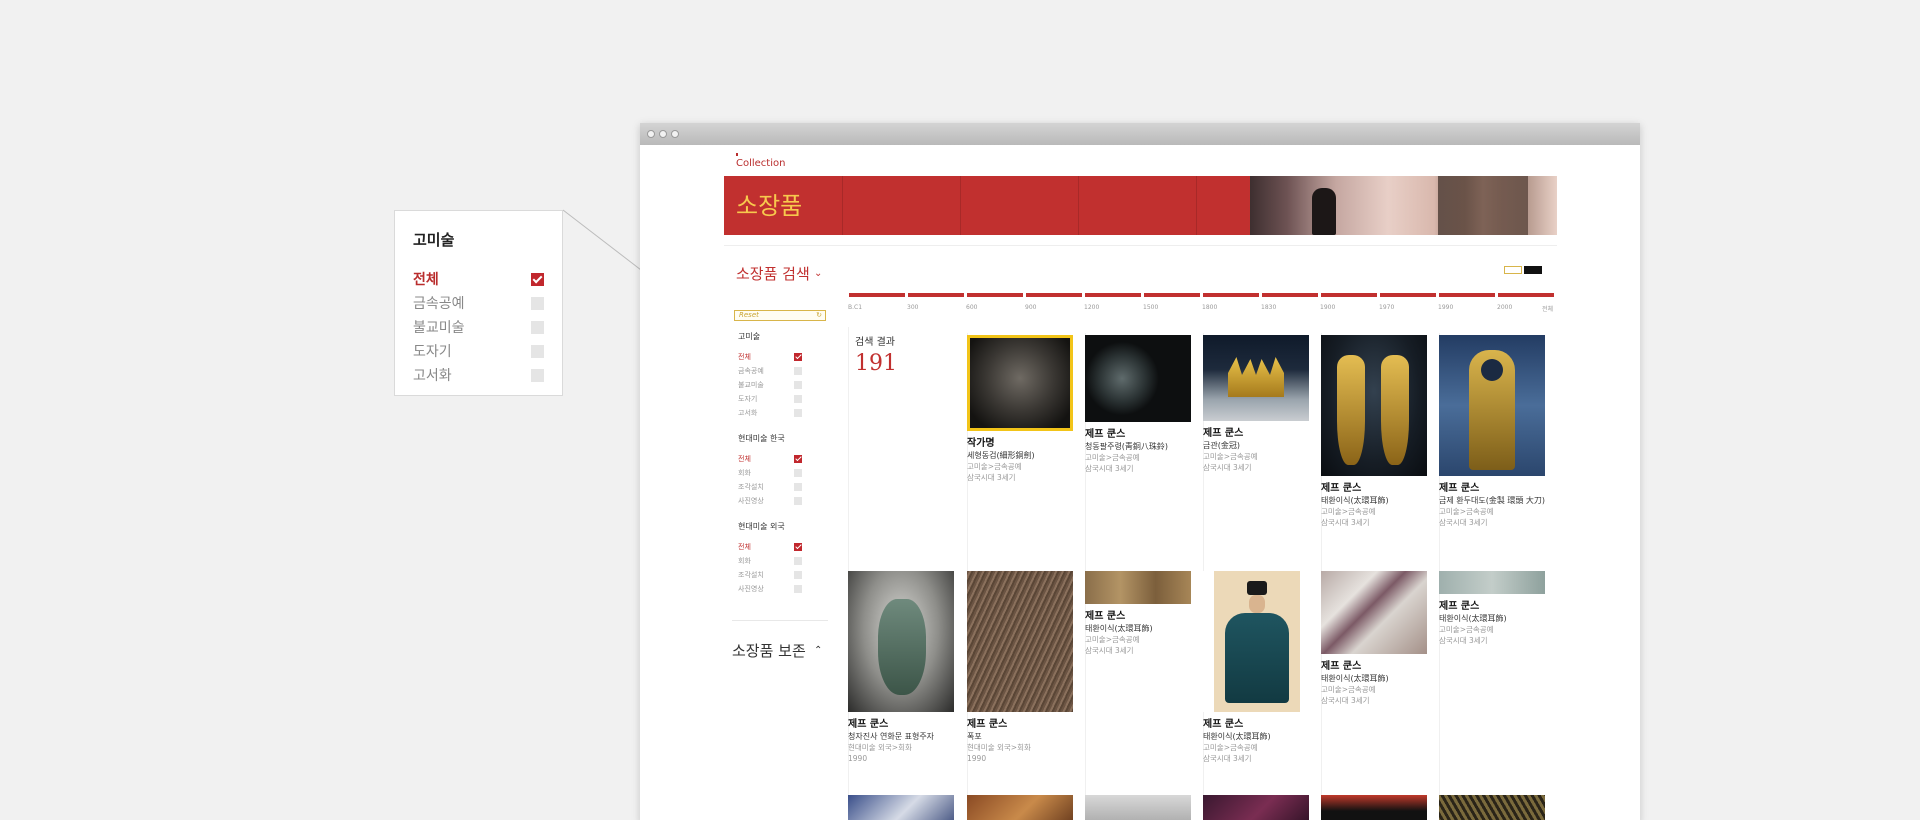  What do you see at coordinates (1138, 378) in the screenshot?
I see `artwork-image-bronze-bells` at bounding box center [1138, 378].